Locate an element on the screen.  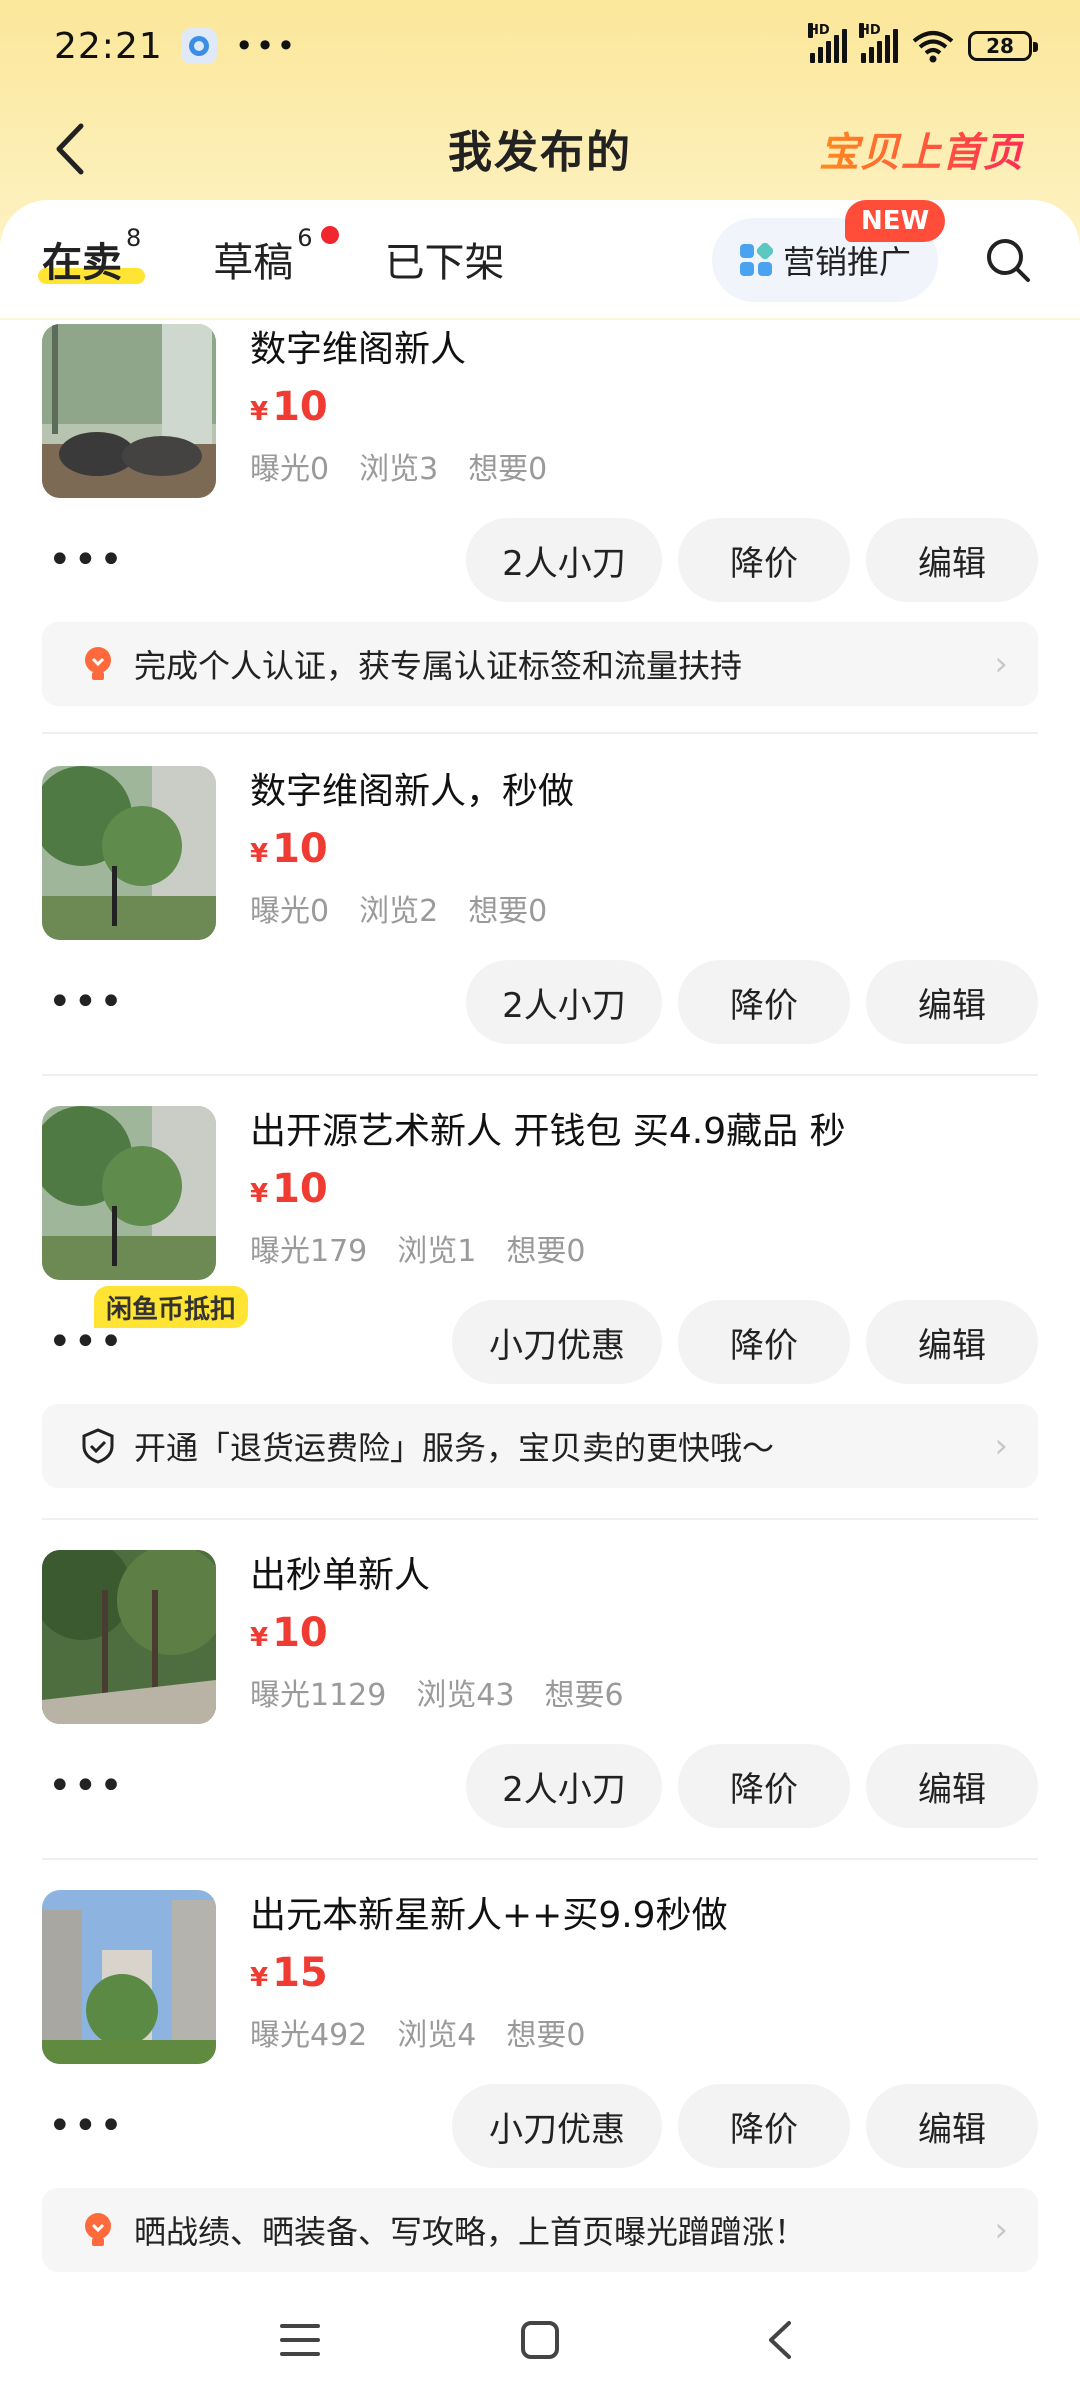
home-button is located at coordinates (540, 2340).